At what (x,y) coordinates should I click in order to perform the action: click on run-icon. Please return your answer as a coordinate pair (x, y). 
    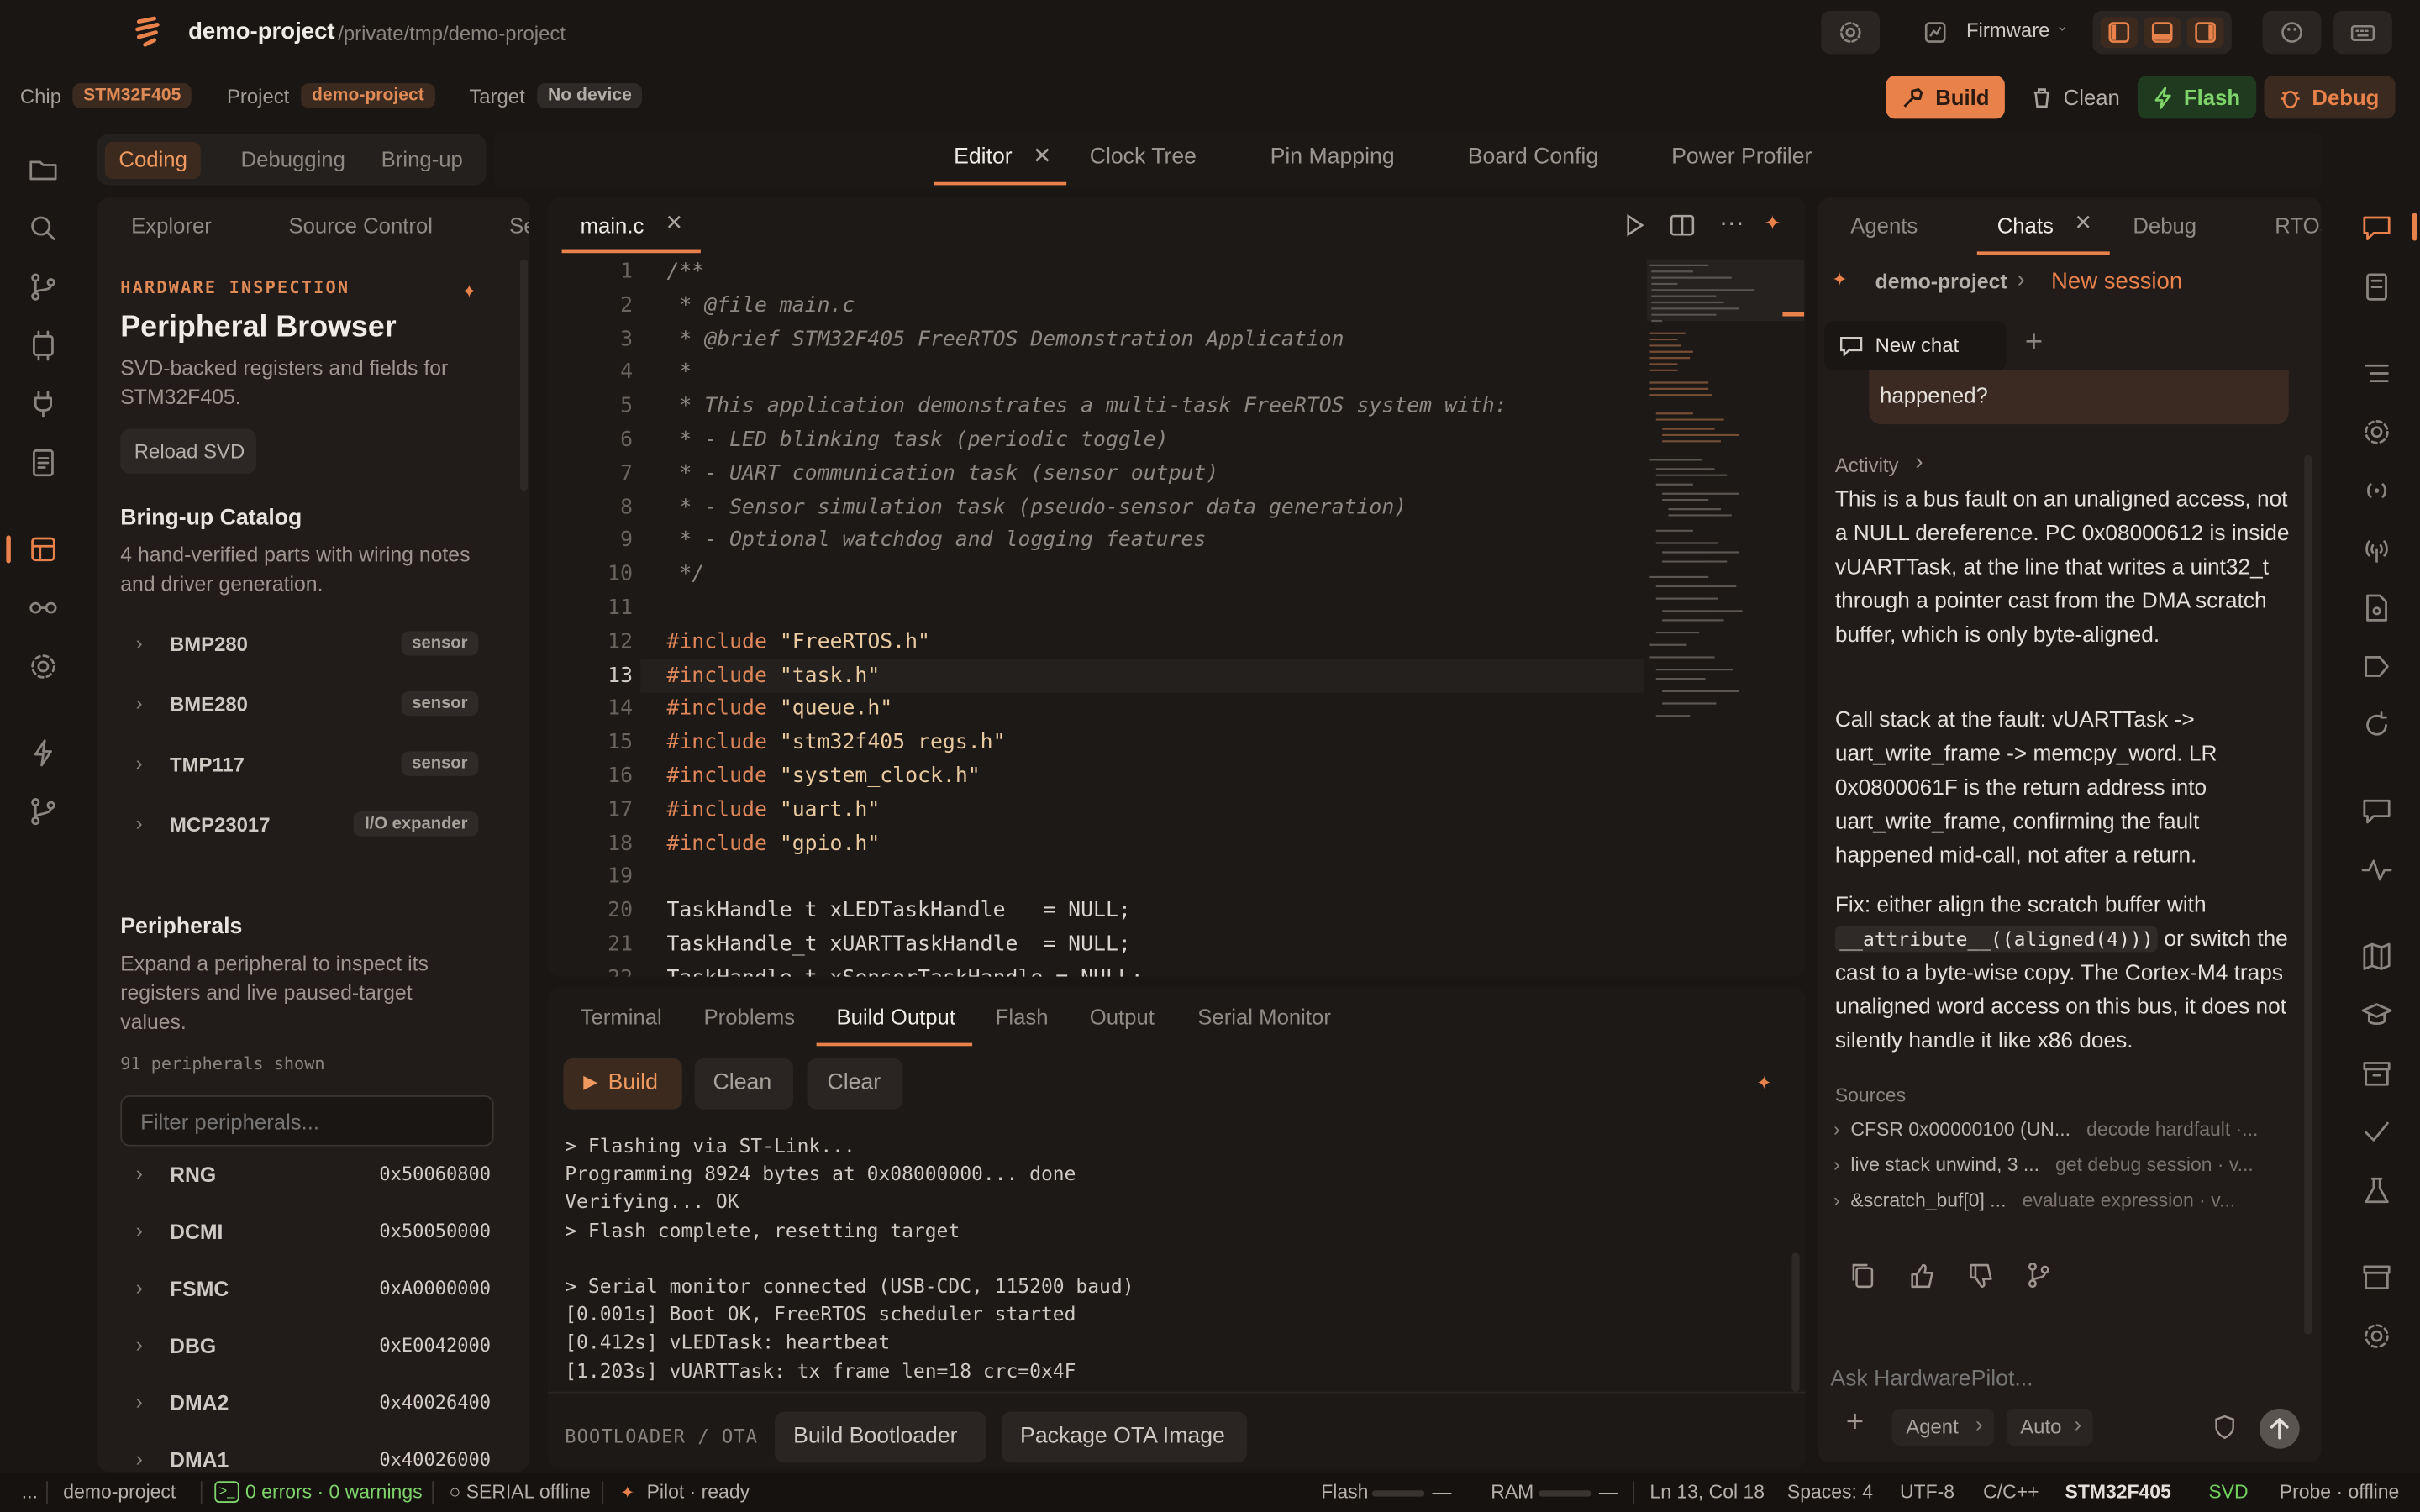
    Looking at the image, I should click on (1634, 225).